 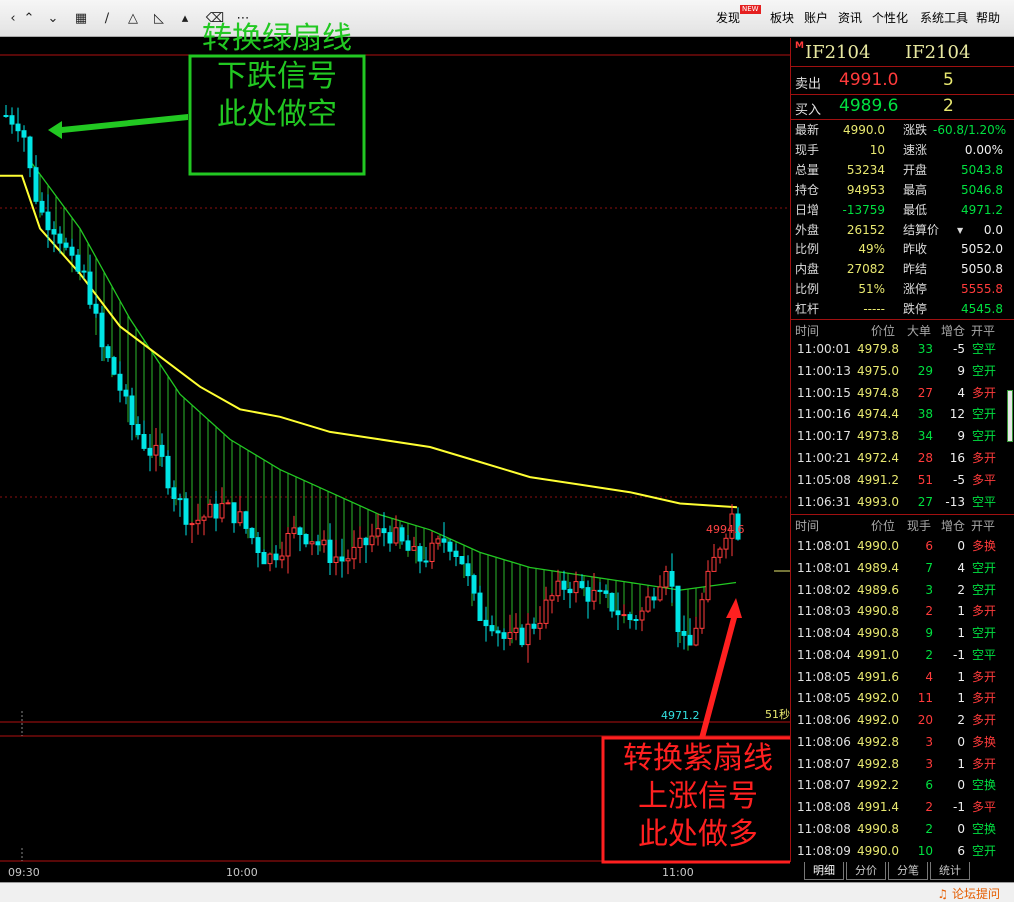 I want to click on forum-question-link: ♫ 论坛提问, so click(x=968, y=893).